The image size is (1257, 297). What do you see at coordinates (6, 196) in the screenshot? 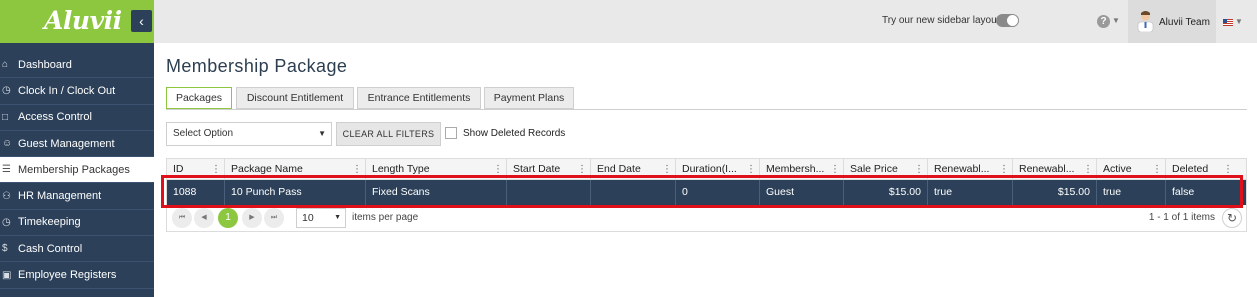
I see `people-icon: ⚇` at bounding box center [6, 196].